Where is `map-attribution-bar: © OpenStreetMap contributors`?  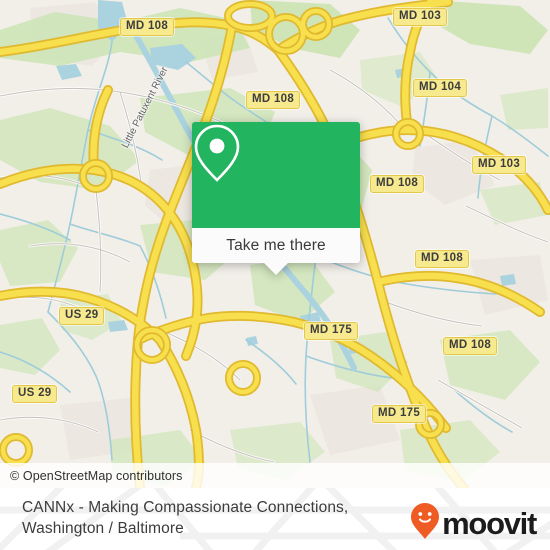
map-attribution-bar: © OpenStreetMap contributors is located at coordinates (275, 475).